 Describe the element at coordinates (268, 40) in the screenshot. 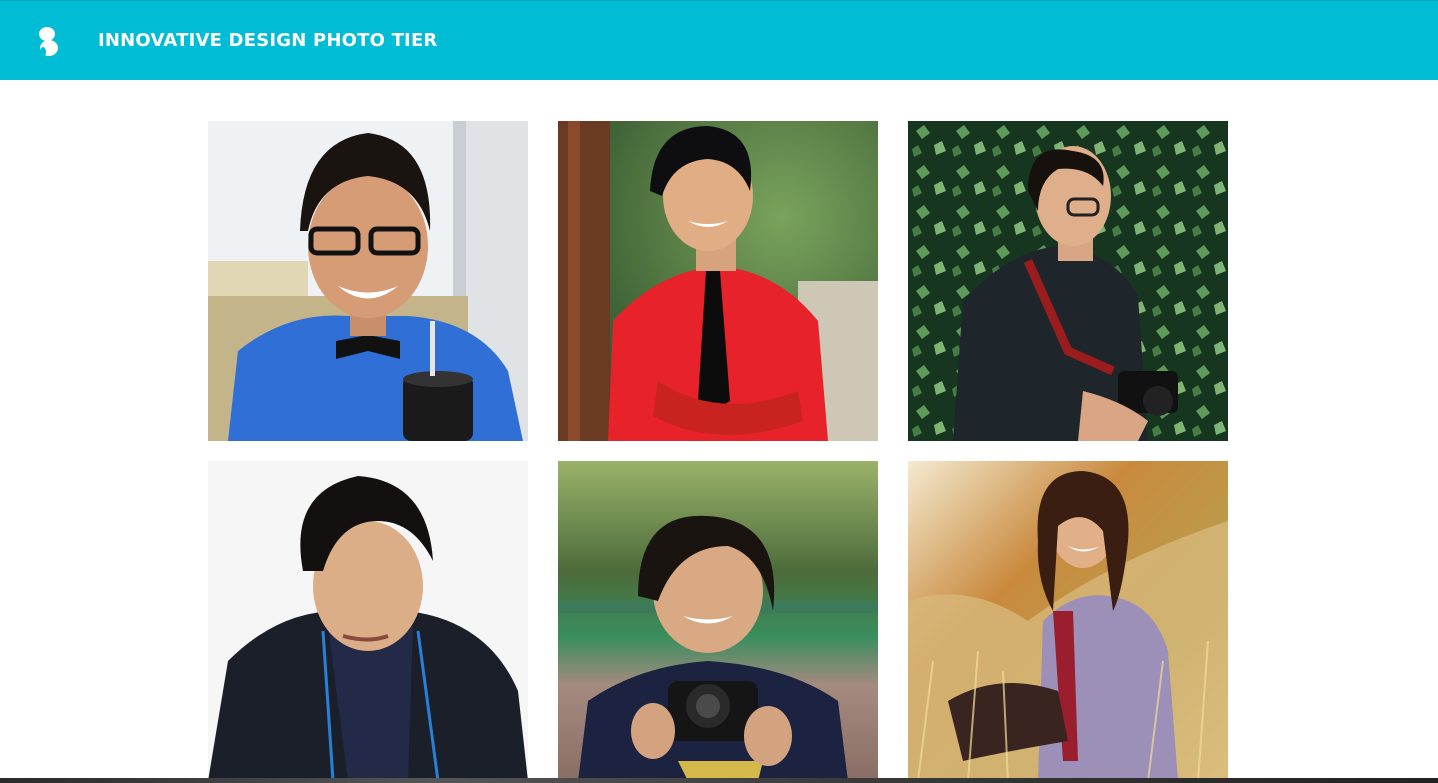

I see `page-title: INNOVATIVE DESIGN PHOTO TIER` at that location.